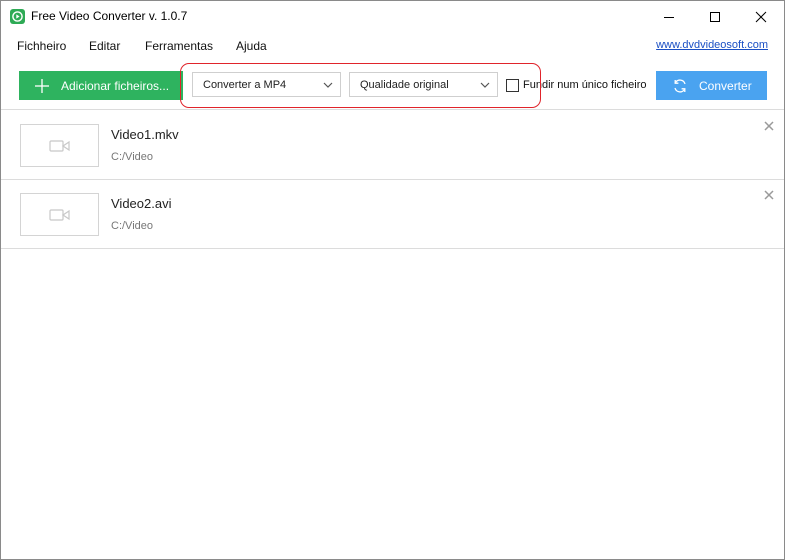 The width and height of the screenshot is (785, 560). I want to click on menu-ficheiro: Fichheiro, so click(41, 46).